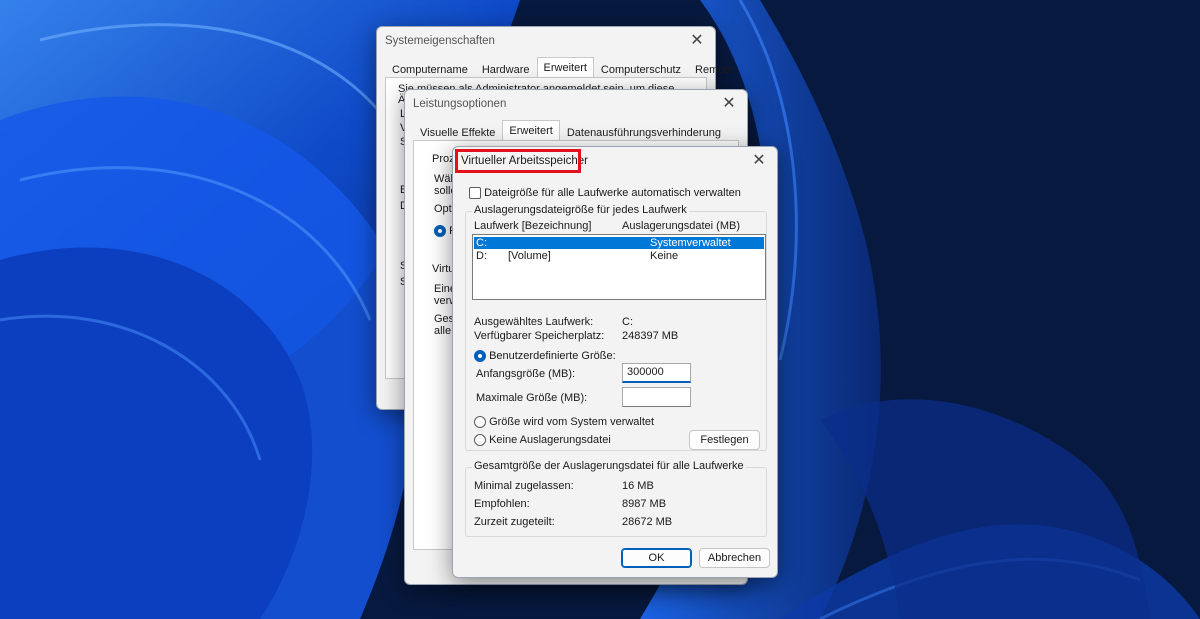 Image resolution: width=1200 pixels, height=619 pixels. Describe the element at coordinates (460, 104) in the screenshot. I see `performance-options-title: Leistungsoptionen` at that location.